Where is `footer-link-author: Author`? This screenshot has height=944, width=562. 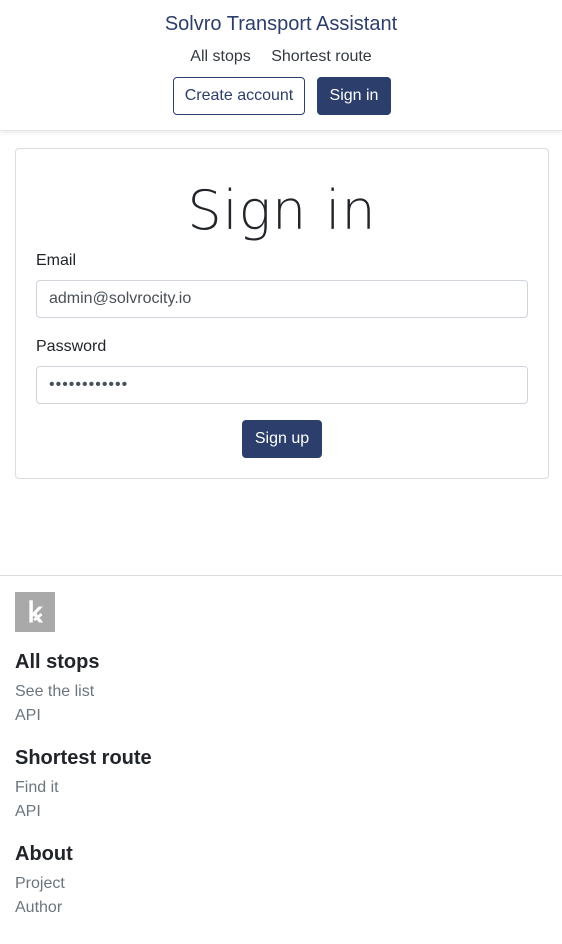 footer-link-author: Author is located at coordinates (38, 908).